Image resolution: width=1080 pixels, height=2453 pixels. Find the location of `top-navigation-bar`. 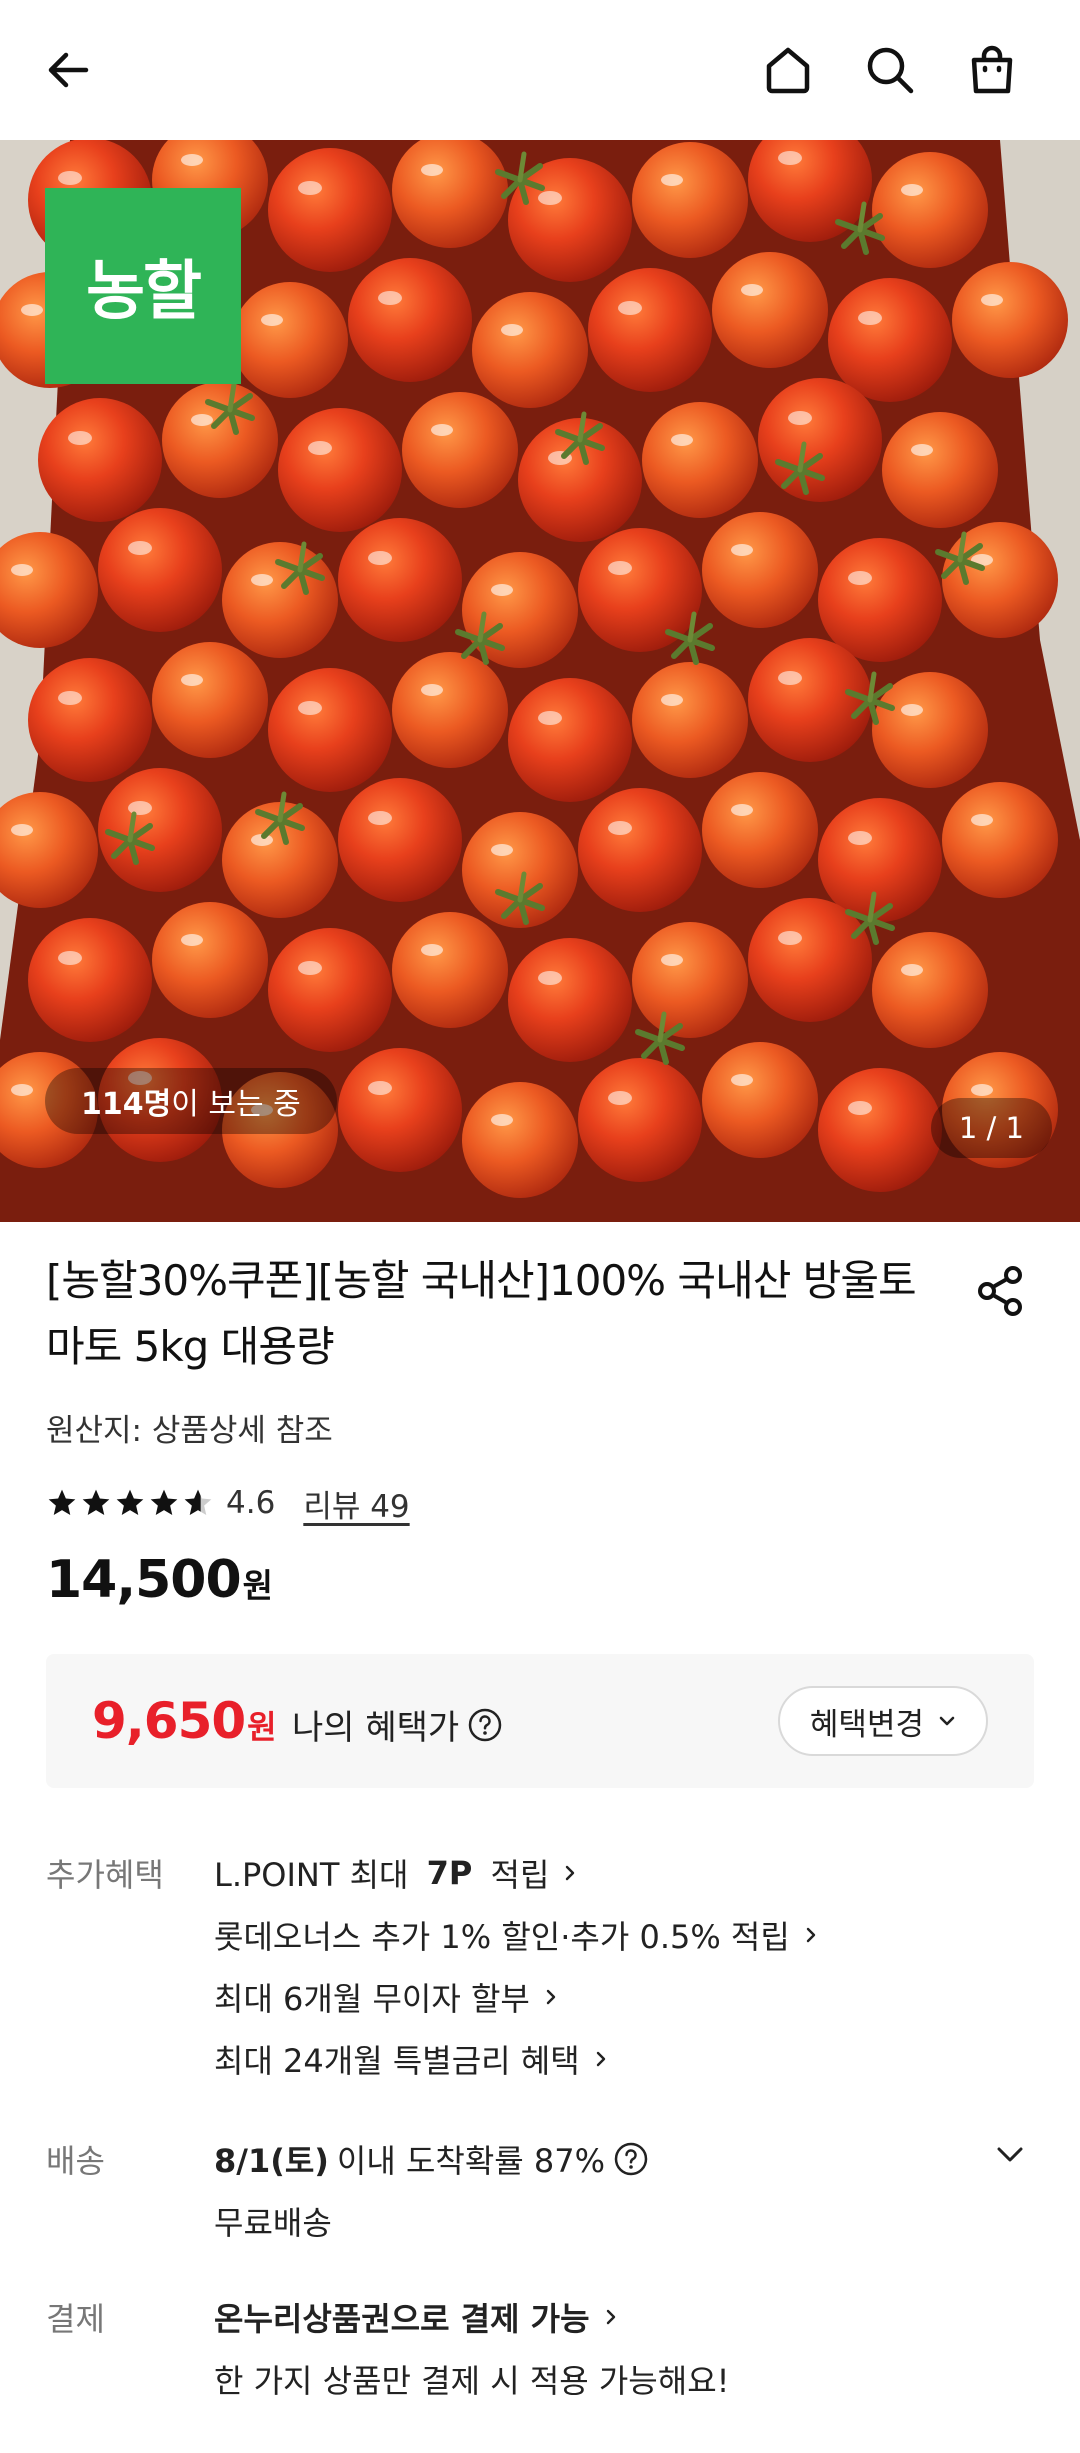

top-navigation-bar is located at coordinates (540, 70).